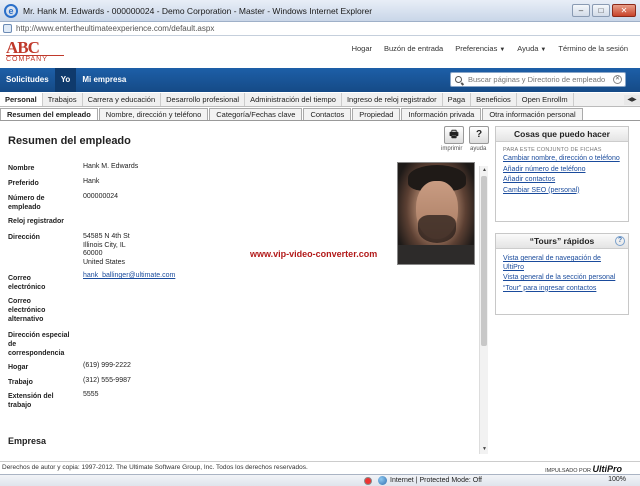 The height and width of the screenshot is (486, 640). Describe the element at coordinates (69, 141) in the screenshot. I see `page-title: Resumen del empleado` at that location.